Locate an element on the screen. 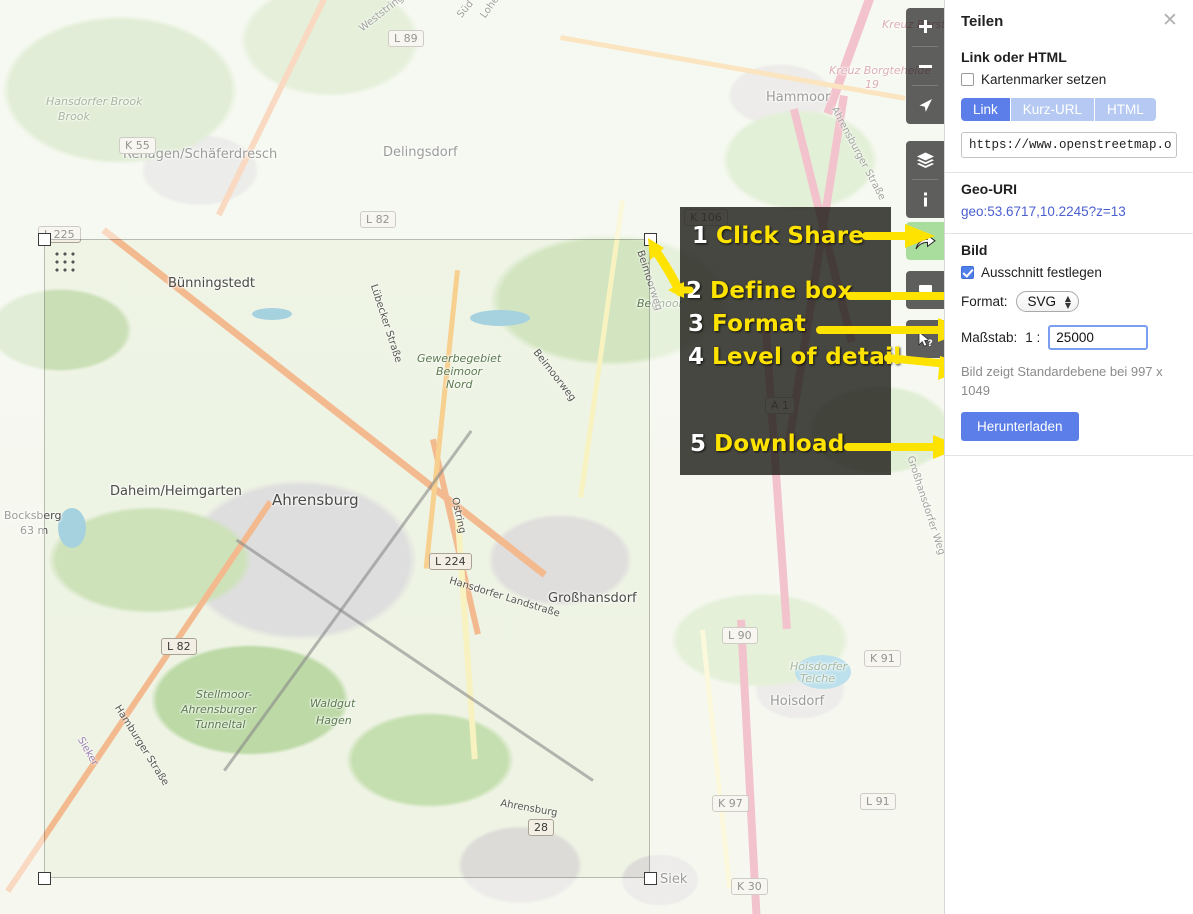  link-format-tabs: Link Kurz-URL HTML is located at coordinates (1069, 109).